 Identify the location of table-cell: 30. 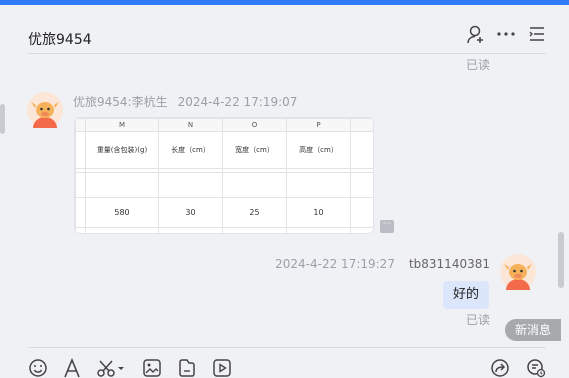
(190, 212).